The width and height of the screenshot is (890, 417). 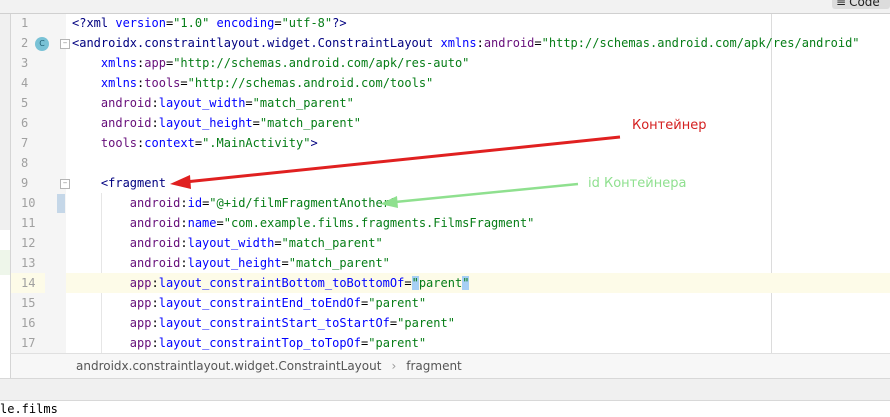 What do you see at coordinates (637, 183) in the screenshot?
I see `container-id-annotation: id Контейнера` at bounding box center [637, 183].